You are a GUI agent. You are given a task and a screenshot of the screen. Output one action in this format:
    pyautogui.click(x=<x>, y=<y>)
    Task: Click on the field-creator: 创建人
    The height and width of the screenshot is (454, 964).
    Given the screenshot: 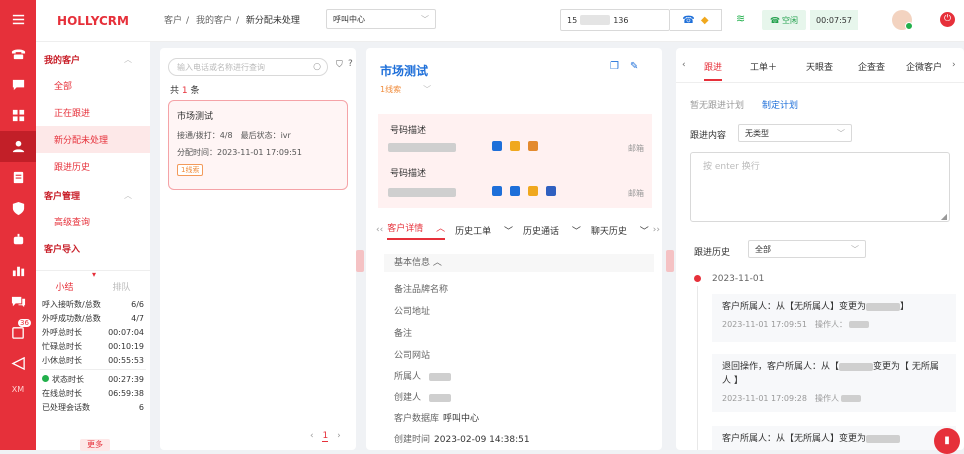 What is the action you would take?
    pyautogui.click(x=423, y=396)
    